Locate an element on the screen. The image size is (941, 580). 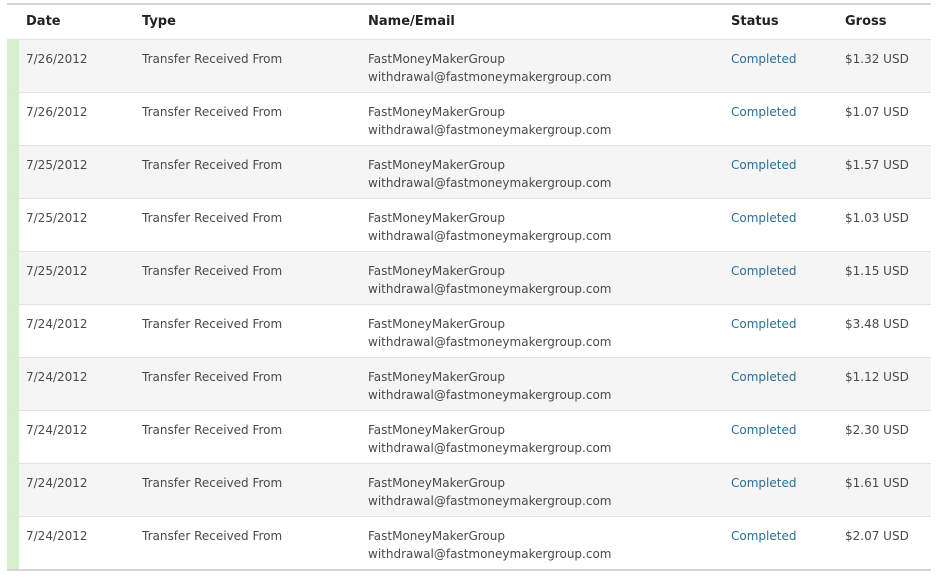
cell-gross: $1.07 USD is located at coordinates (877, 112).